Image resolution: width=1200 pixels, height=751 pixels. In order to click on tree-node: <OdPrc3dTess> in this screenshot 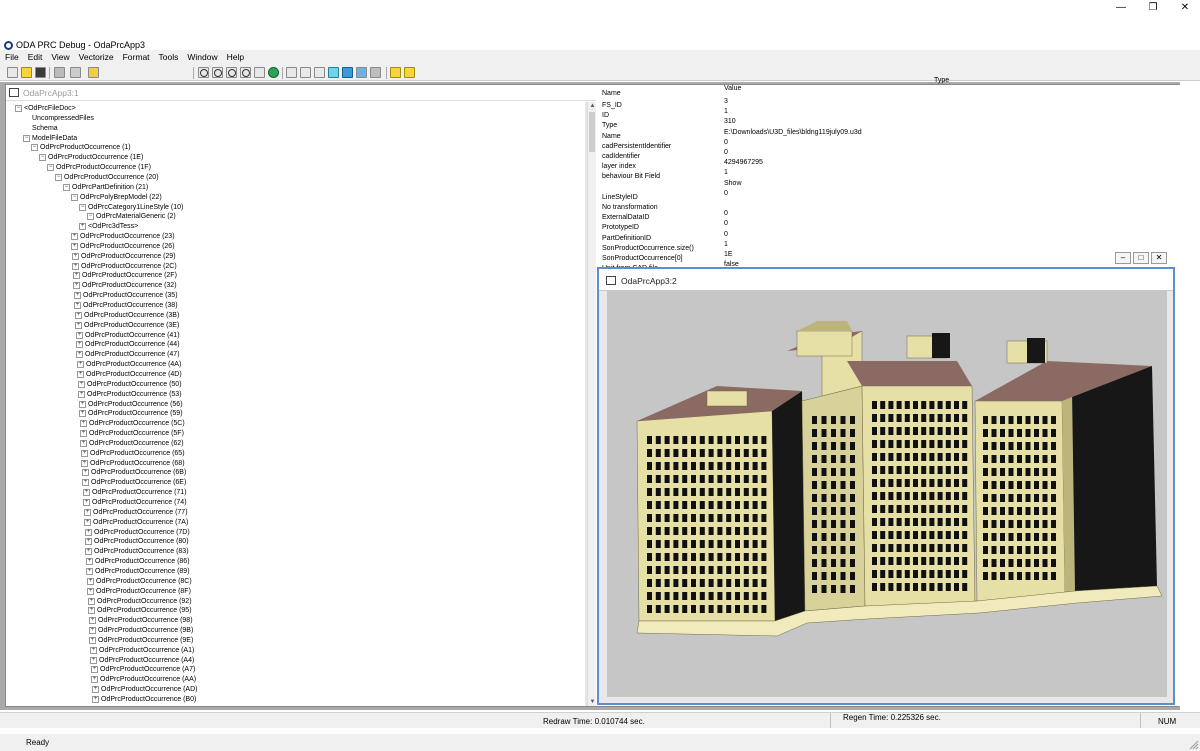, I will do `click(113, 226)`.